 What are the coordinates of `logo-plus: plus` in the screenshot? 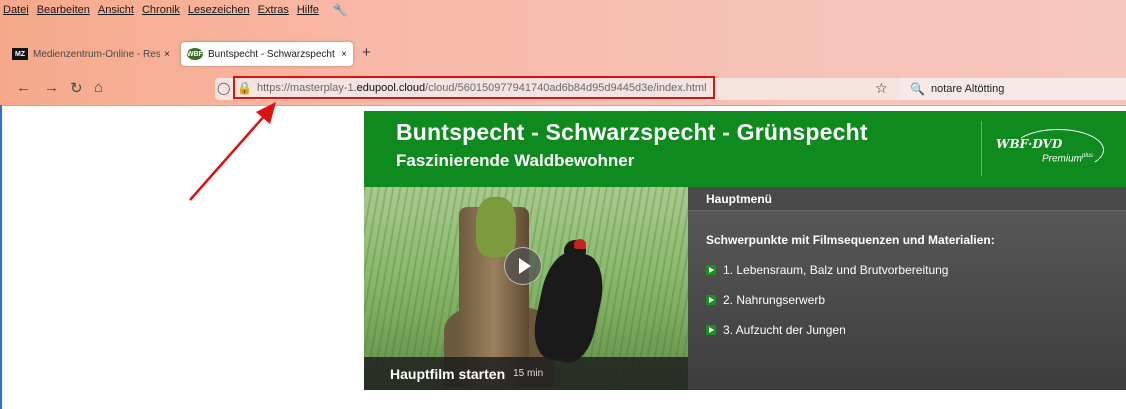 It's located at (1088, 156).